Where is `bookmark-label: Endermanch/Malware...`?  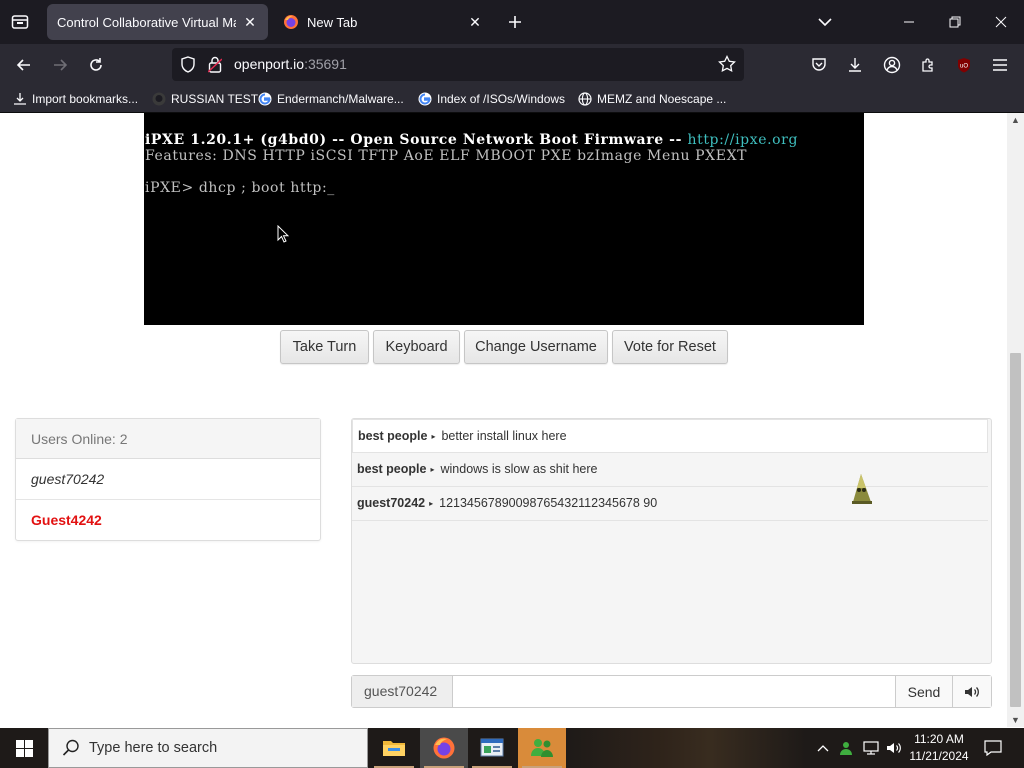
bookmark-label: Endermanch/Malware... is located at coordinates (340, 99).